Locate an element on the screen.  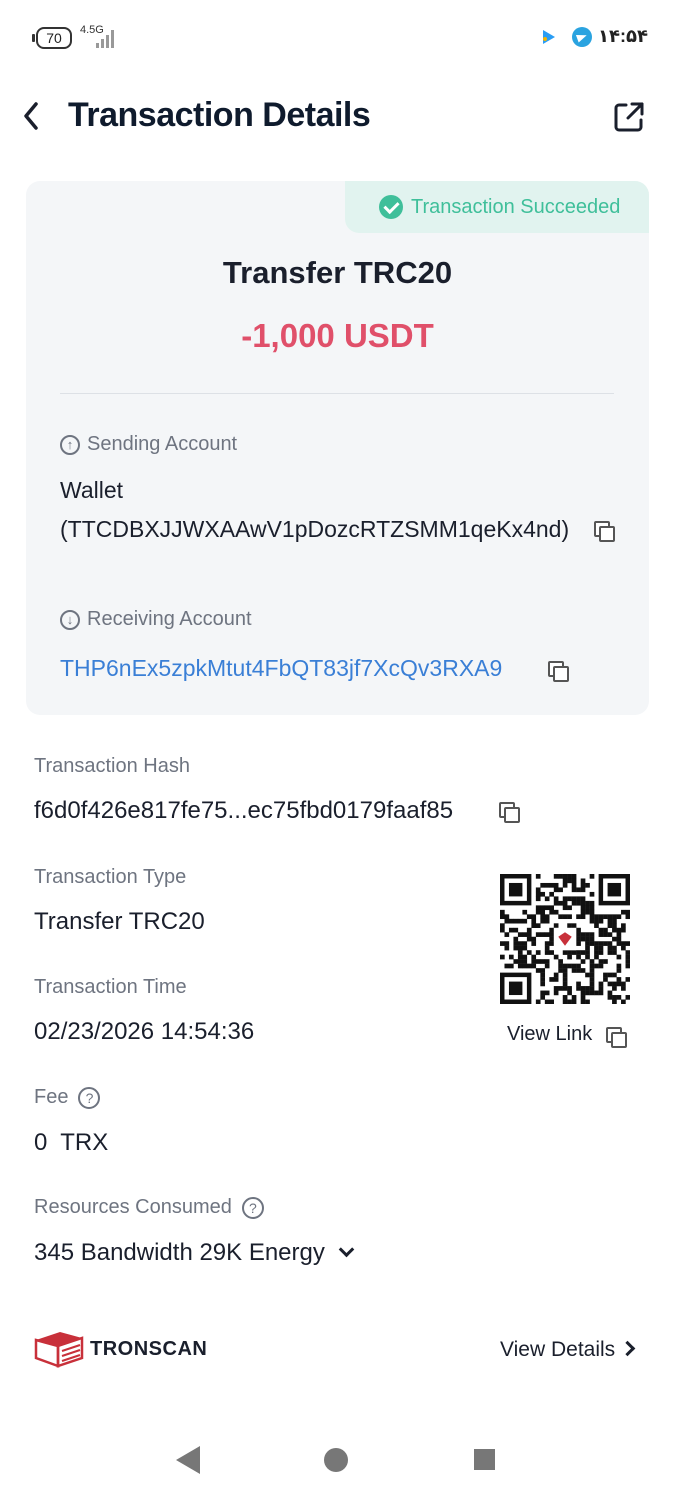
view-details-button: View Details is located at coordinates (557, 1350).